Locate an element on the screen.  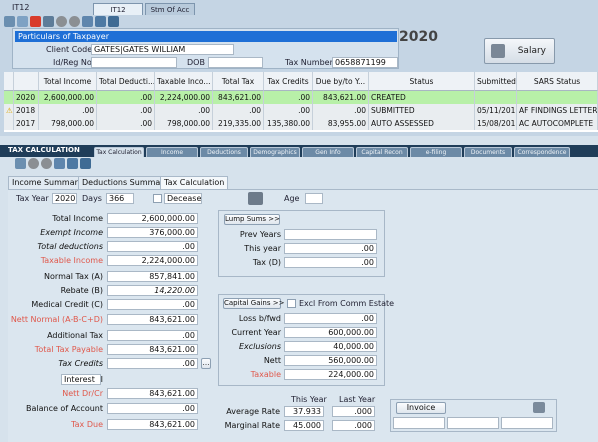
tab-gen-info: Gen Info is located at coordinates (328, 152).